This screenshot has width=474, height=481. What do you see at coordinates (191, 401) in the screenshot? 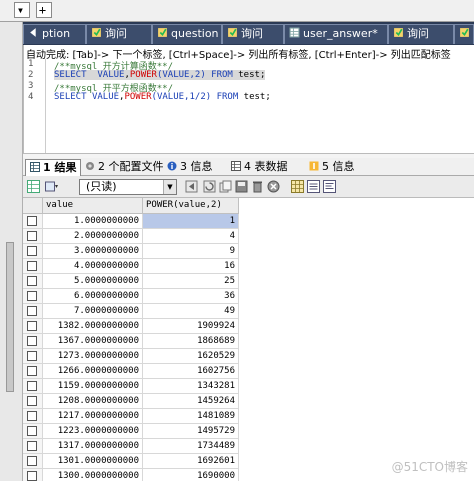
I see `cell-power: 1459264` at bounding box center [191, 401].